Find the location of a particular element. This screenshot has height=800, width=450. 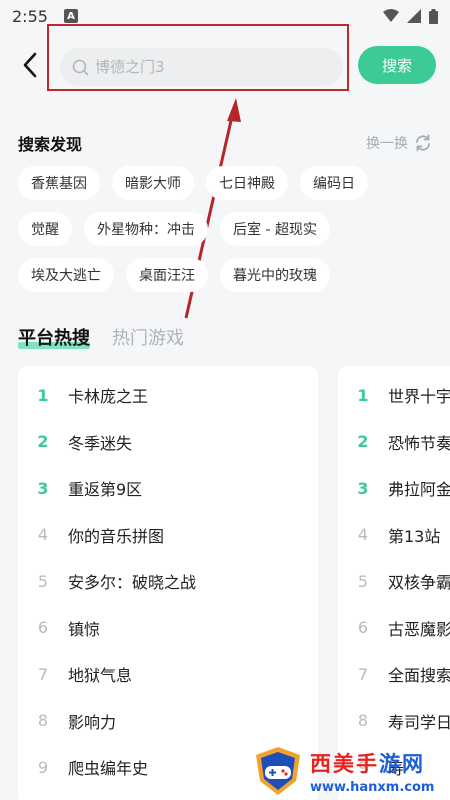

top-bar: 搜索 is located at coordinates (225, 66).